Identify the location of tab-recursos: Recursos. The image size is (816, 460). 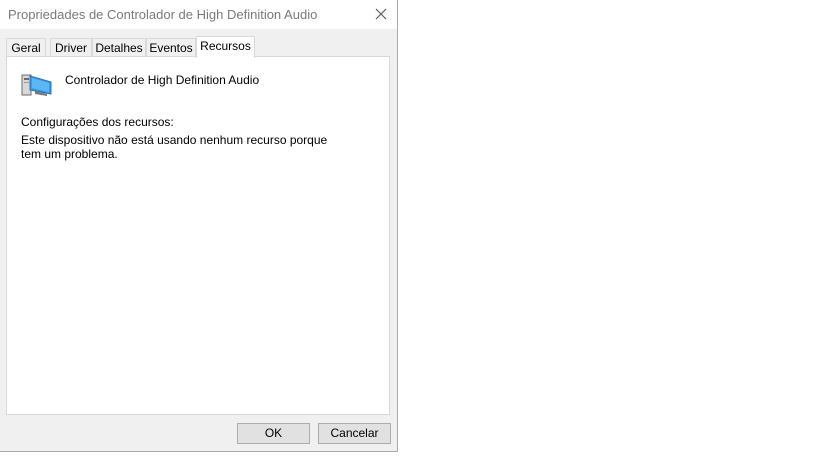
(225, 47).